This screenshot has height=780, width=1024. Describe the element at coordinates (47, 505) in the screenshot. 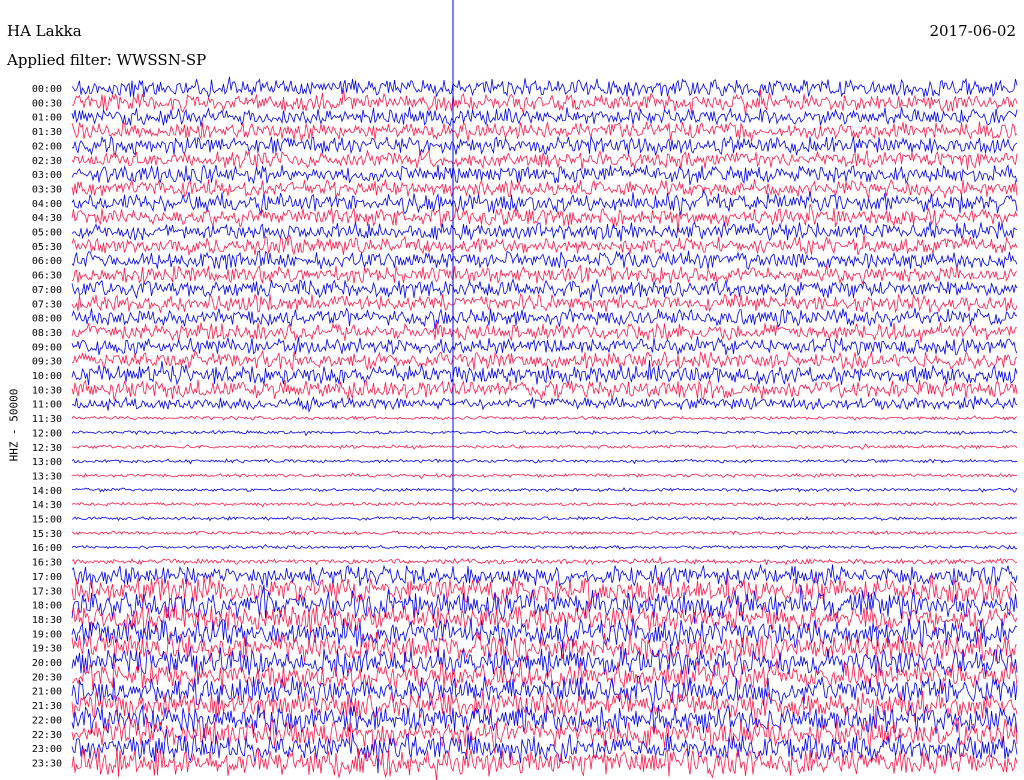

I see `time-label: 14:30` at that location.